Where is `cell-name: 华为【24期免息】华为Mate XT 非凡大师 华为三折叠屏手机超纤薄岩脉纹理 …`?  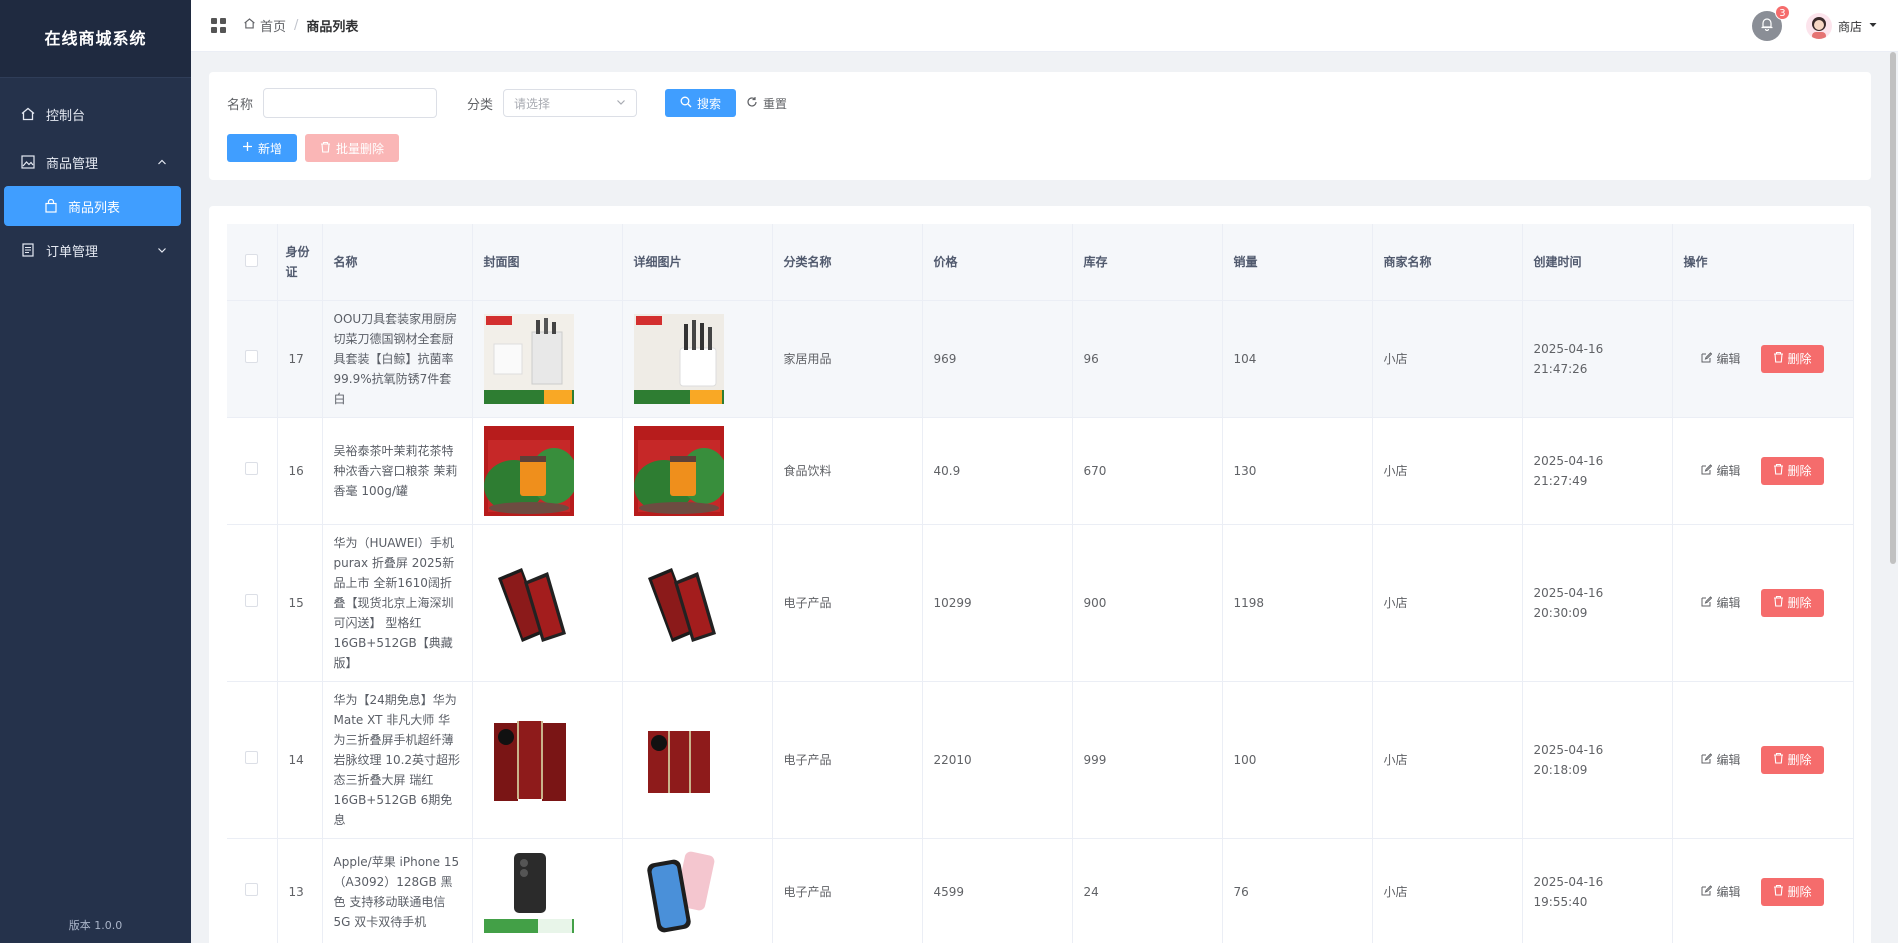 cell-name: 华为【24期免息】华为Mate XT 非凡大师 华为三折叠屏手机超纤薄岩脉纹理 … is located at coordinates (397, 760).